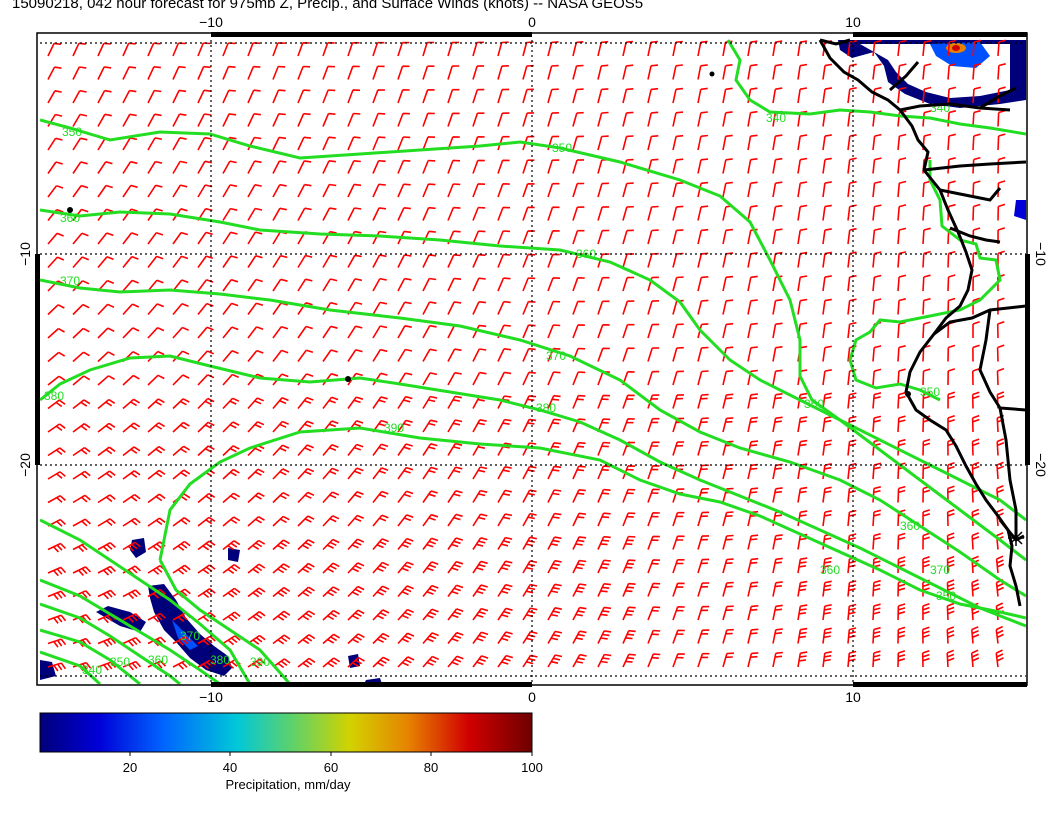 The width and height of the screenshot is (1056, 816). What do you see at coordinates (211, 22) in the screenshot?
I see `x-tick-top: −10` at bounding box center [211, 22].